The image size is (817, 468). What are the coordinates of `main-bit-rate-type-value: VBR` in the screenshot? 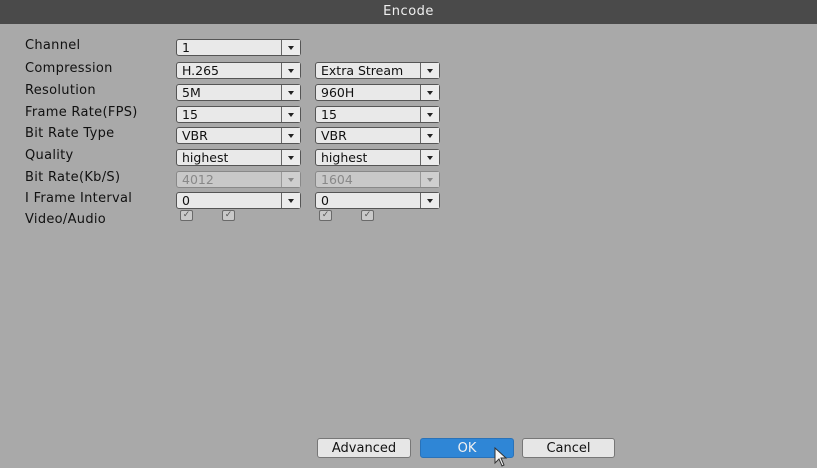 It's located at (195, 135).